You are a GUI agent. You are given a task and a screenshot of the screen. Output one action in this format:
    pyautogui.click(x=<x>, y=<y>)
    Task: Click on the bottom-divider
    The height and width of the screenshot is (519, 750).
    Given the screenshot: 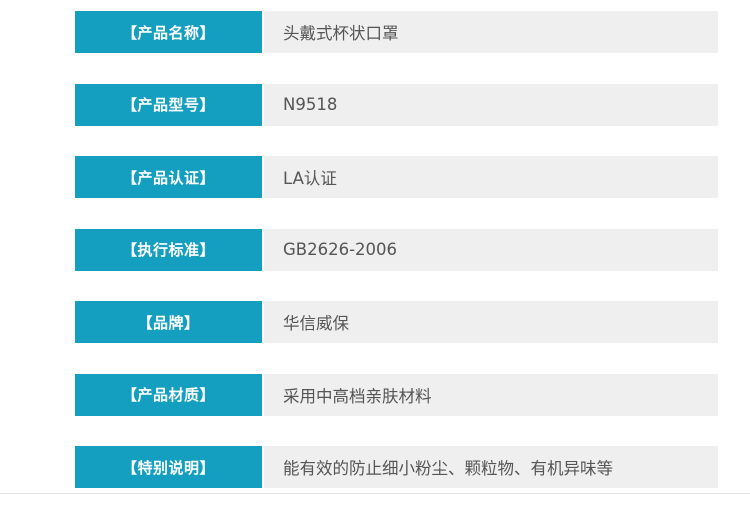 What is the action you would take?
    pyautogui.click(x=375, y=493)
    